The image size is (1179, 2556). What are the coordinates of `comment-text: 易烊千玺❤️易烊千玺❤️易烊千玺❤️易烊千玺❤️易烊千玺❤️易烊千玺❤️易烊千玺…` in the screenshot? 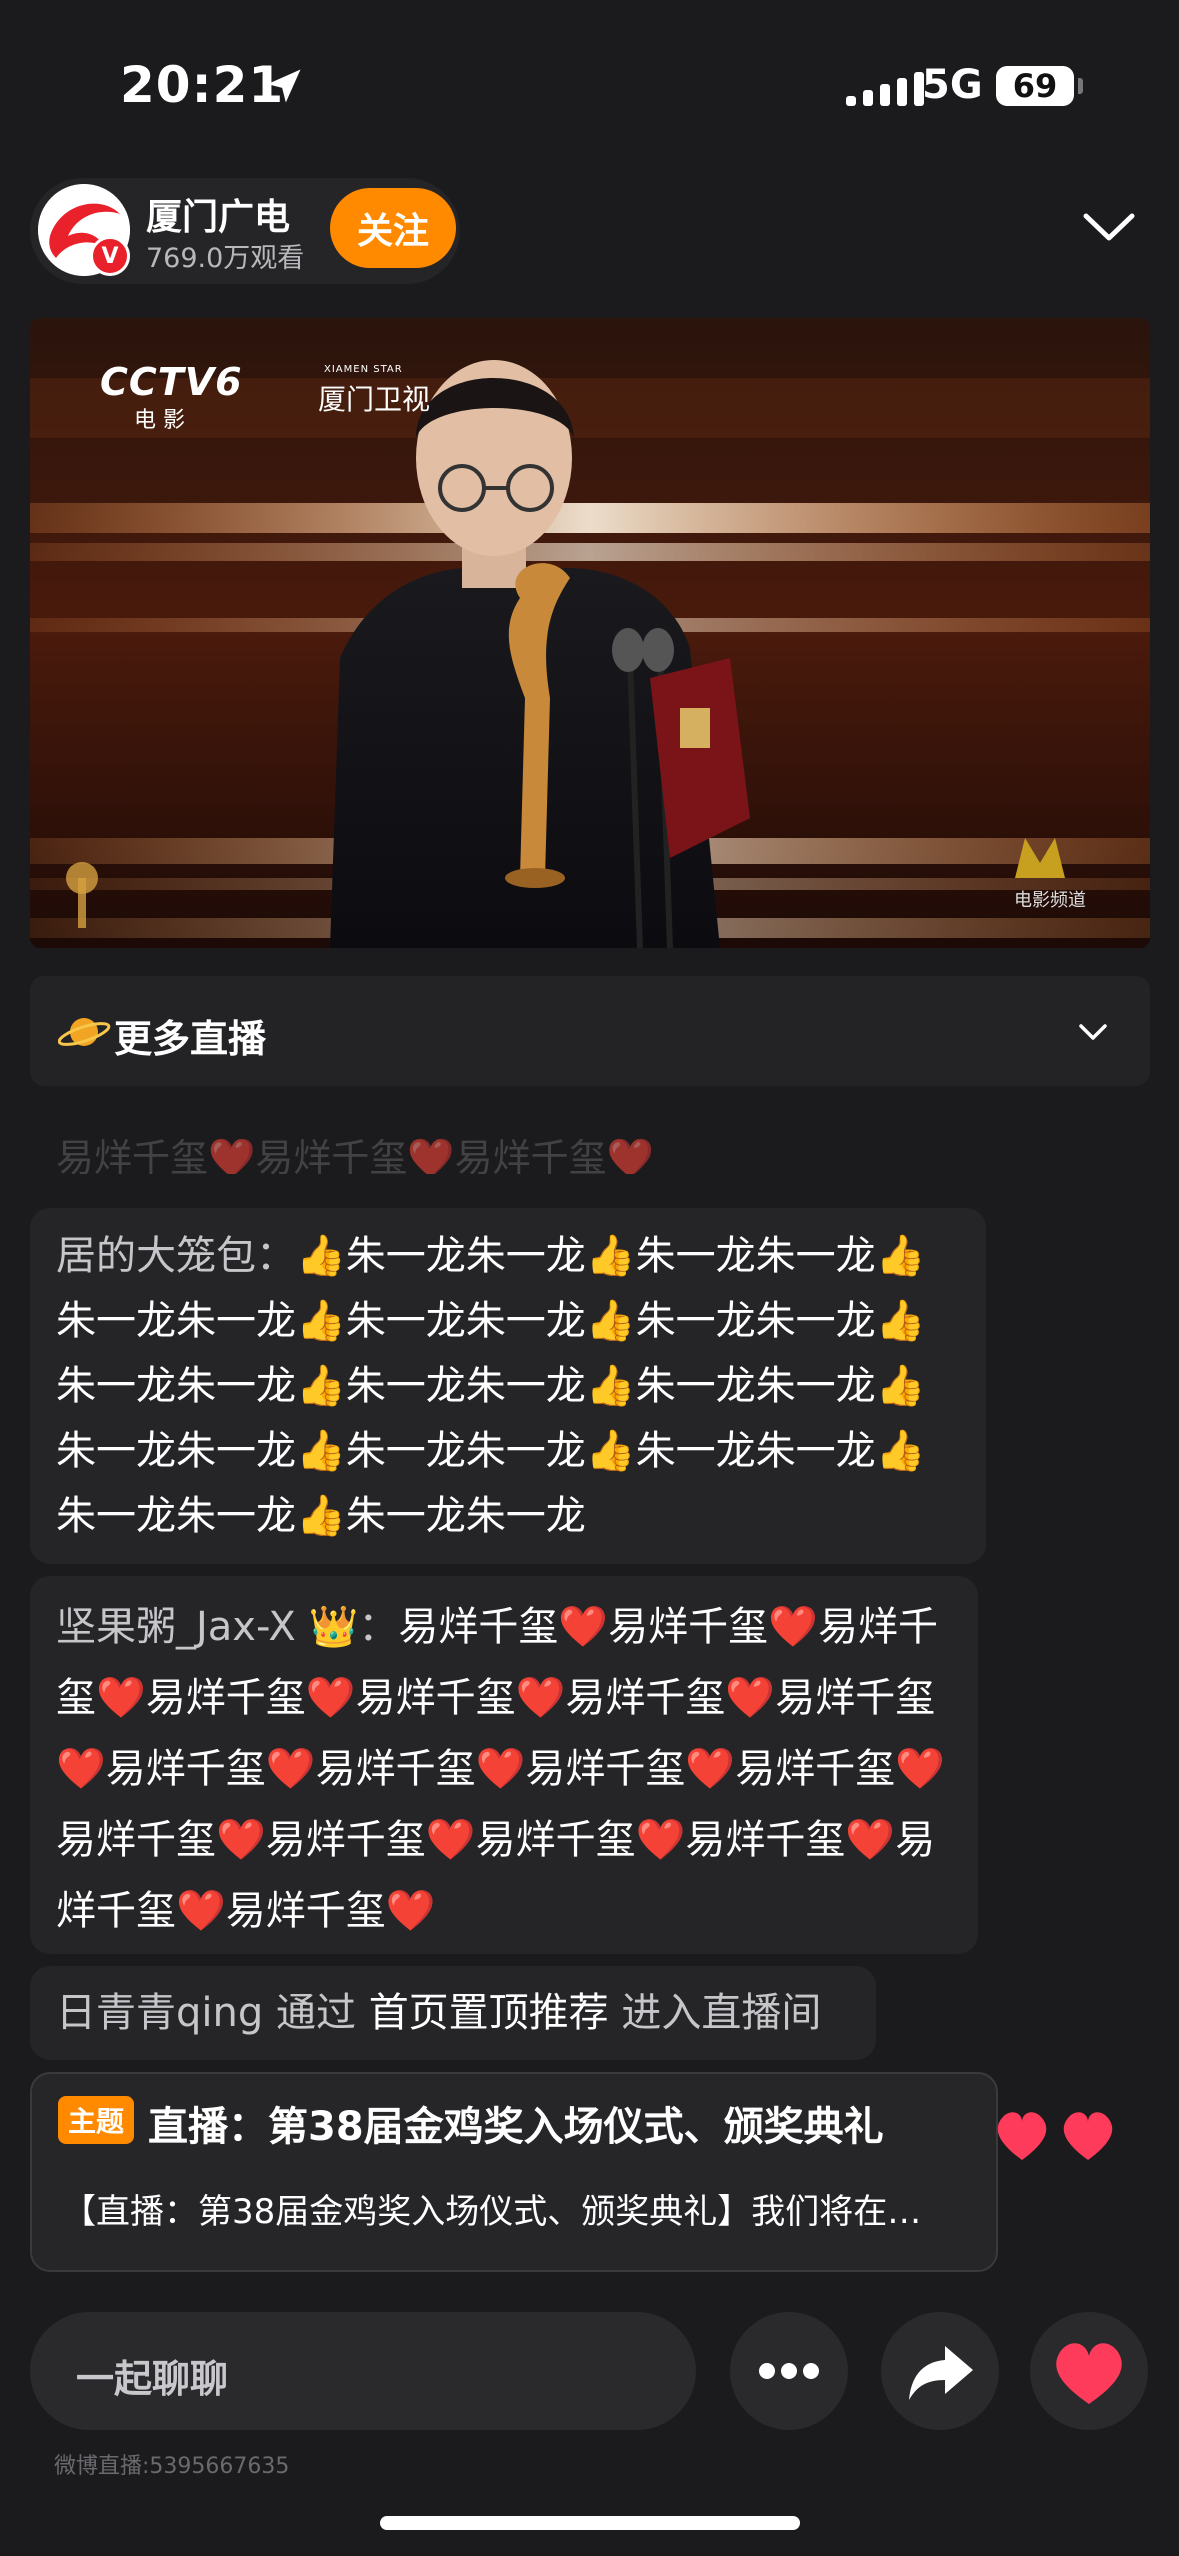 It's located at (501, 1769).